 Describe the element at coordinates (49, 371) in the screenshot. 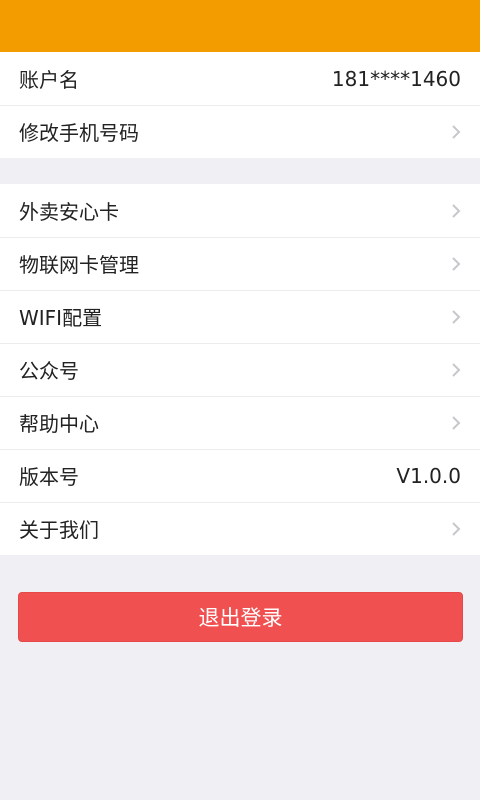

I see `menu-item-label: 公众号` at that location.